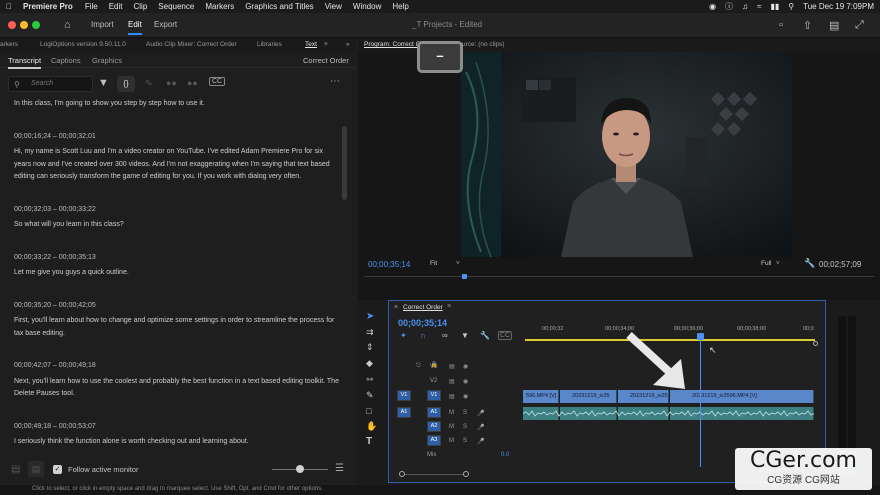 The width and height of the screenshot is (880, 495). I want to click on a1-source-patch: A1, so click(404, 412).